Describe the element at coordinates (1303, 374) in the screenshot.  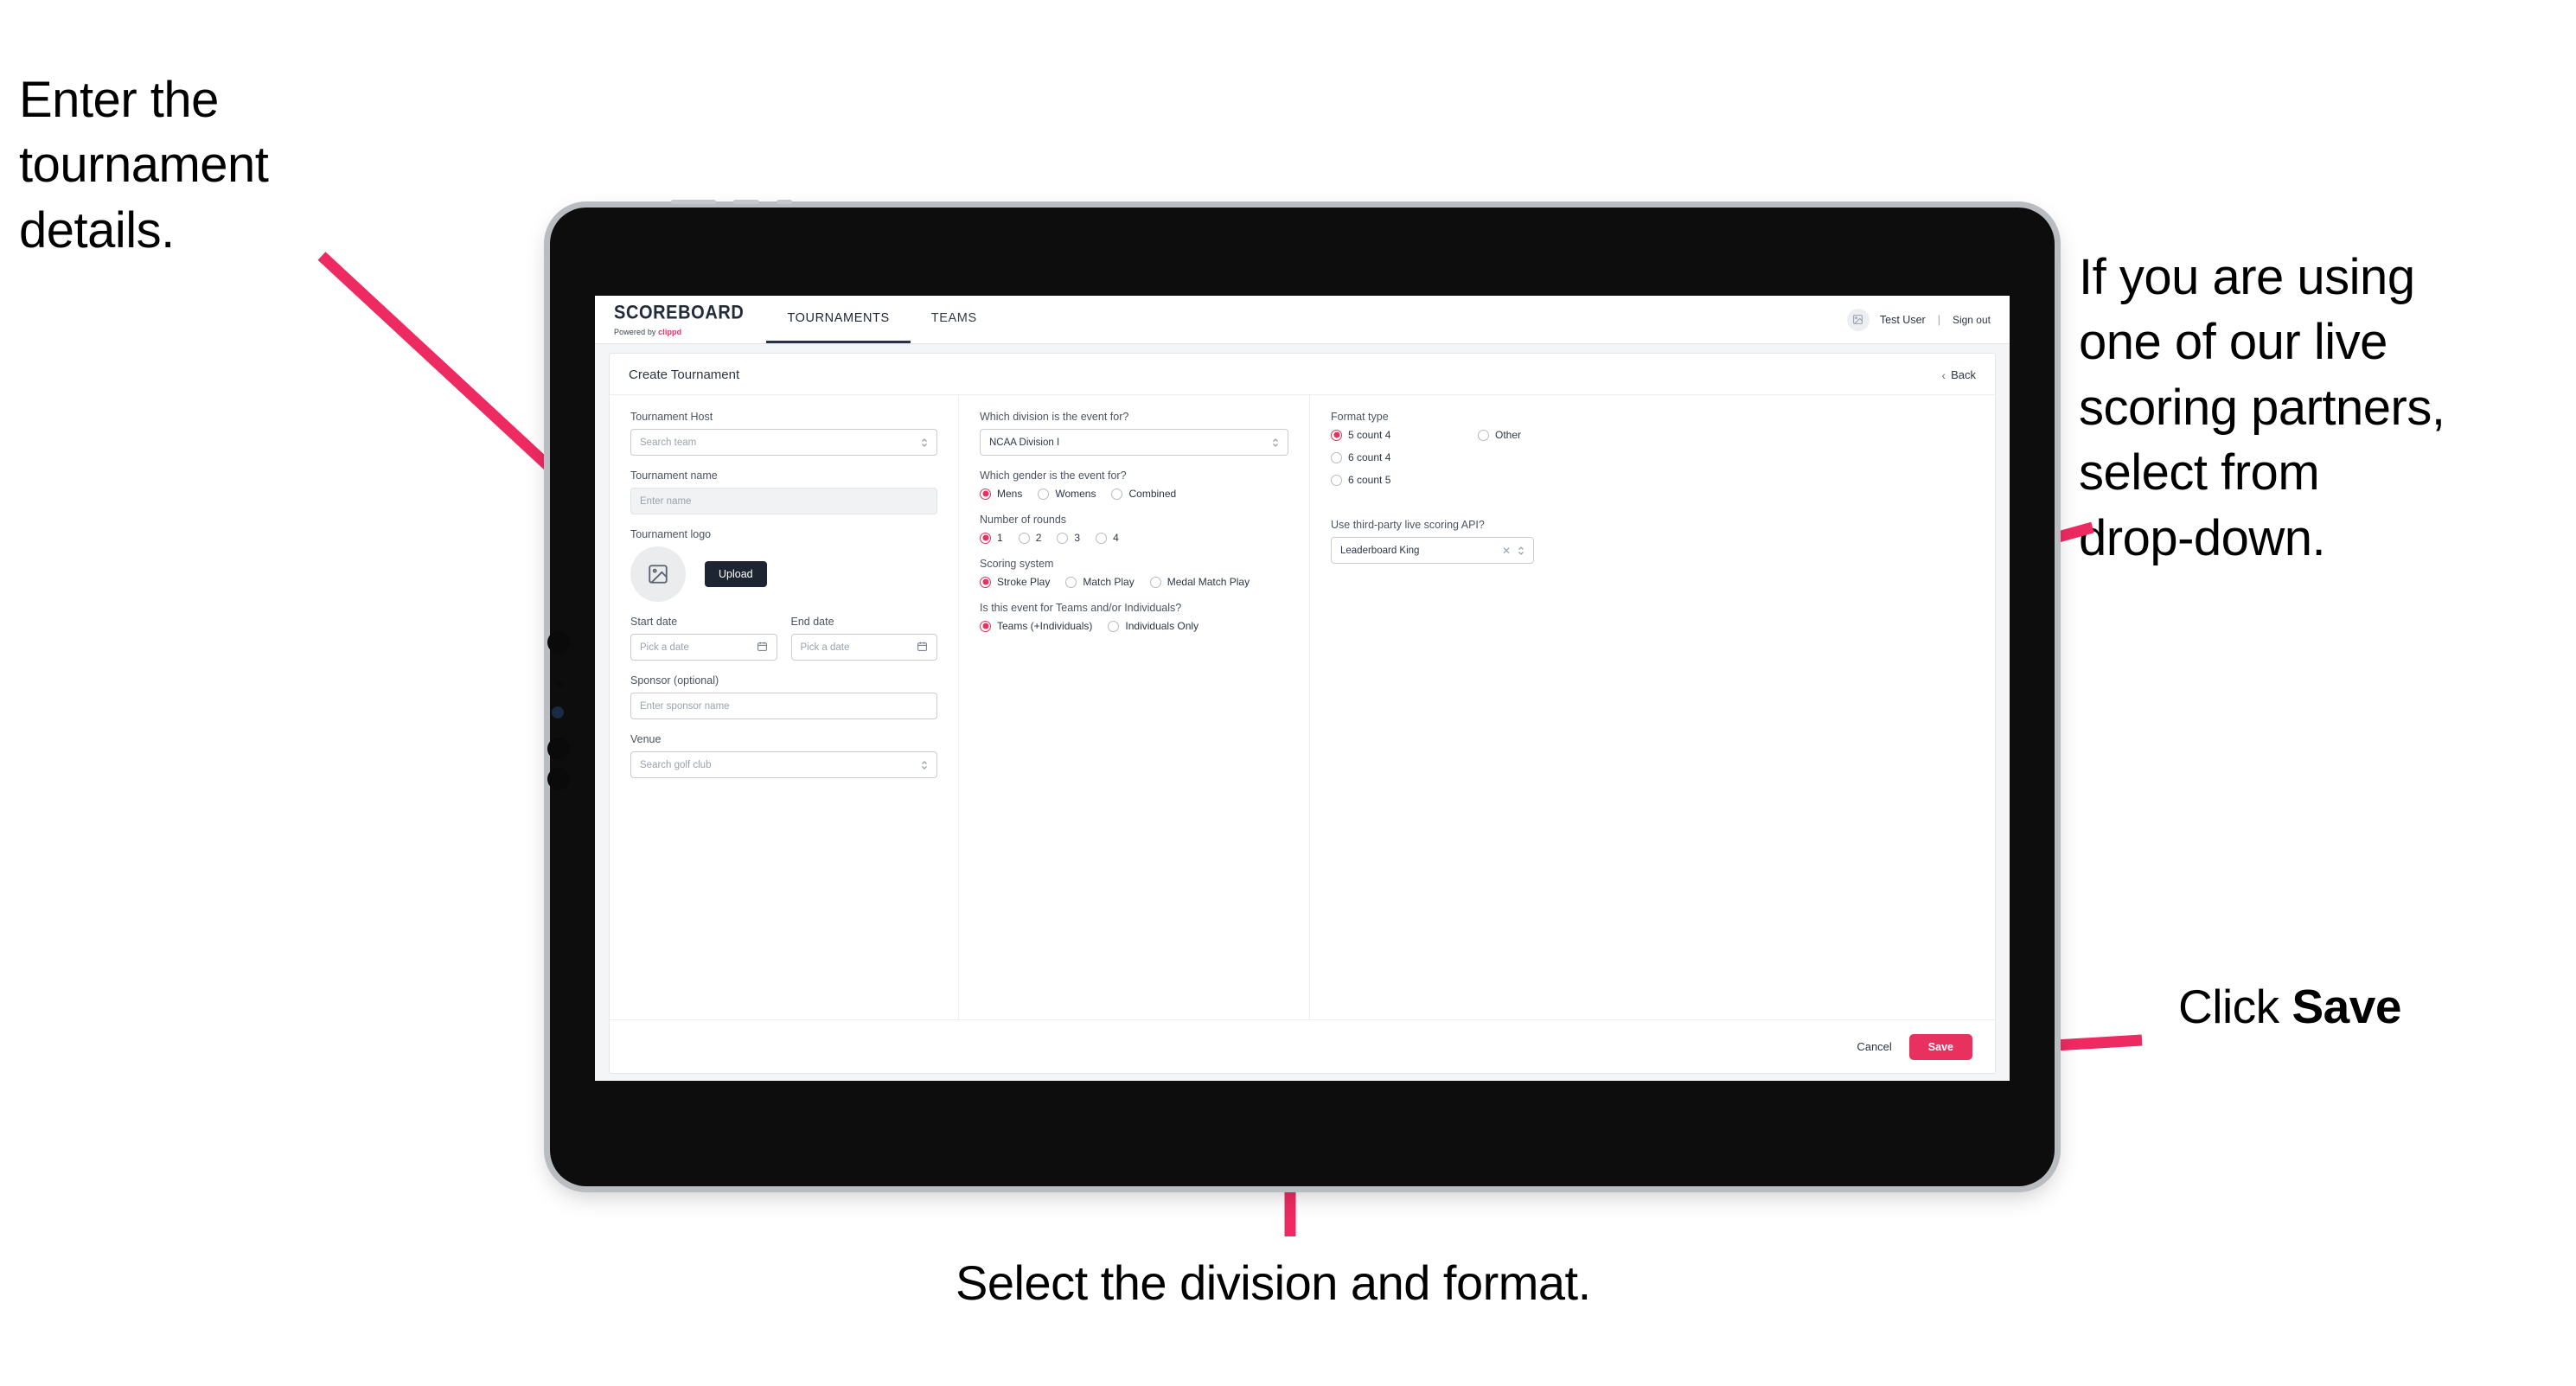
I see `card-header: Create Tournament ‹ Back` at that location.